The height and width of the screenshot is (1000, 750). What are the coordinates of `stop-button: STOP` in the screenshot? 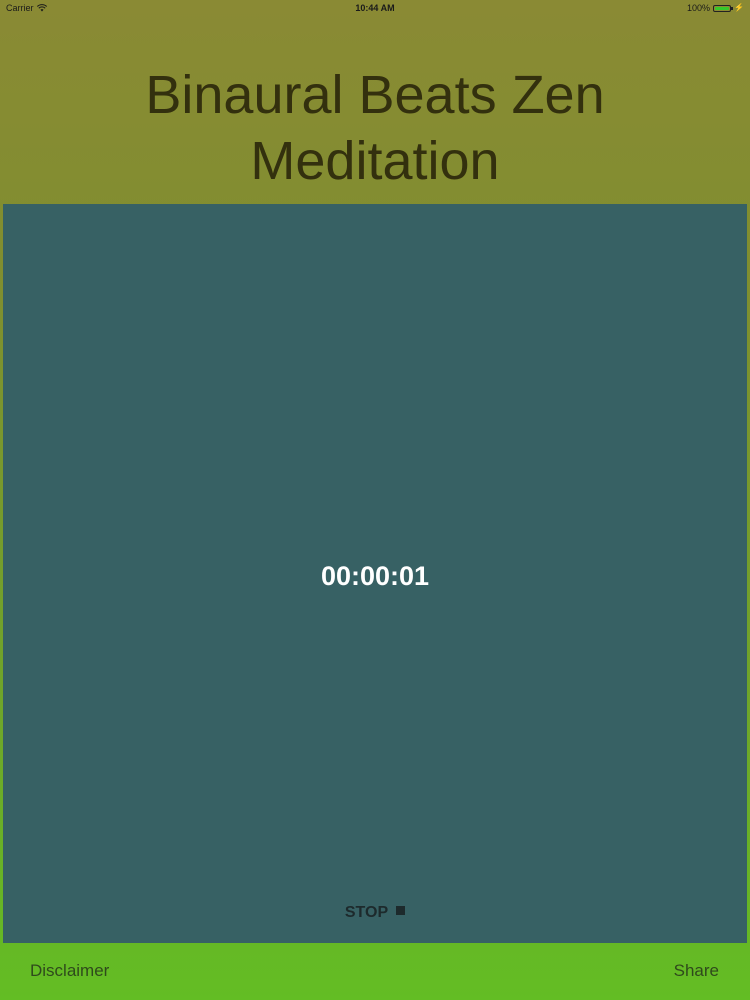 It's located at (375, 913).